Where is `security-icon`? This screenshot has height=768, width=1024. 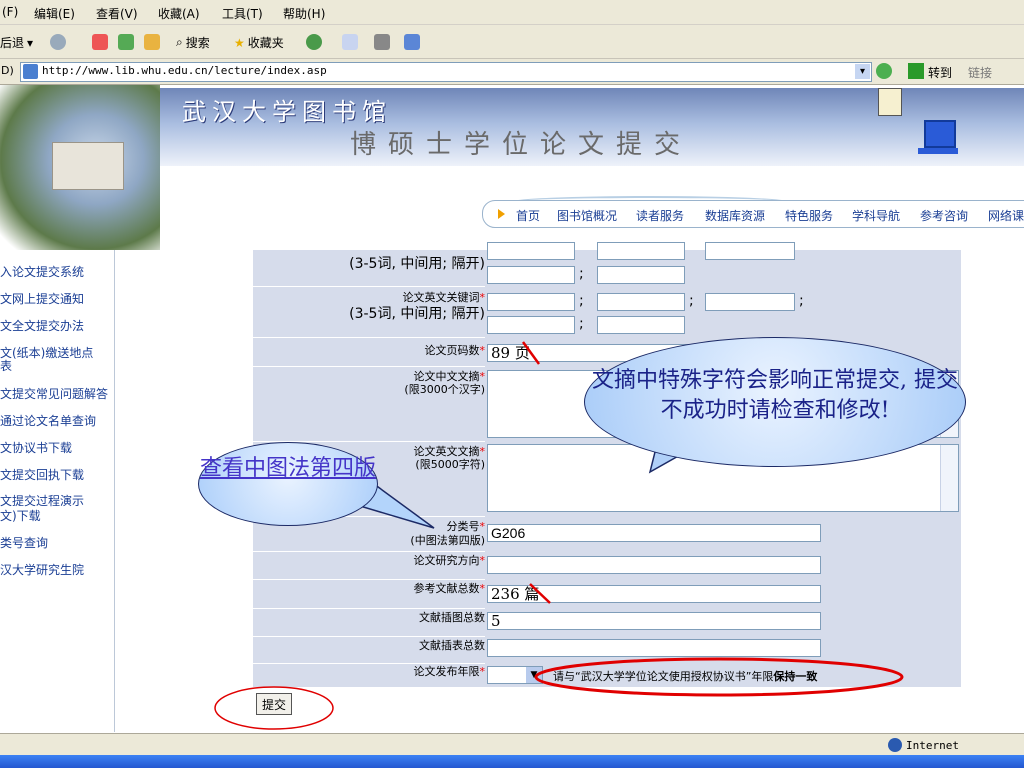 security-icon is located at coordinates (884, 71).